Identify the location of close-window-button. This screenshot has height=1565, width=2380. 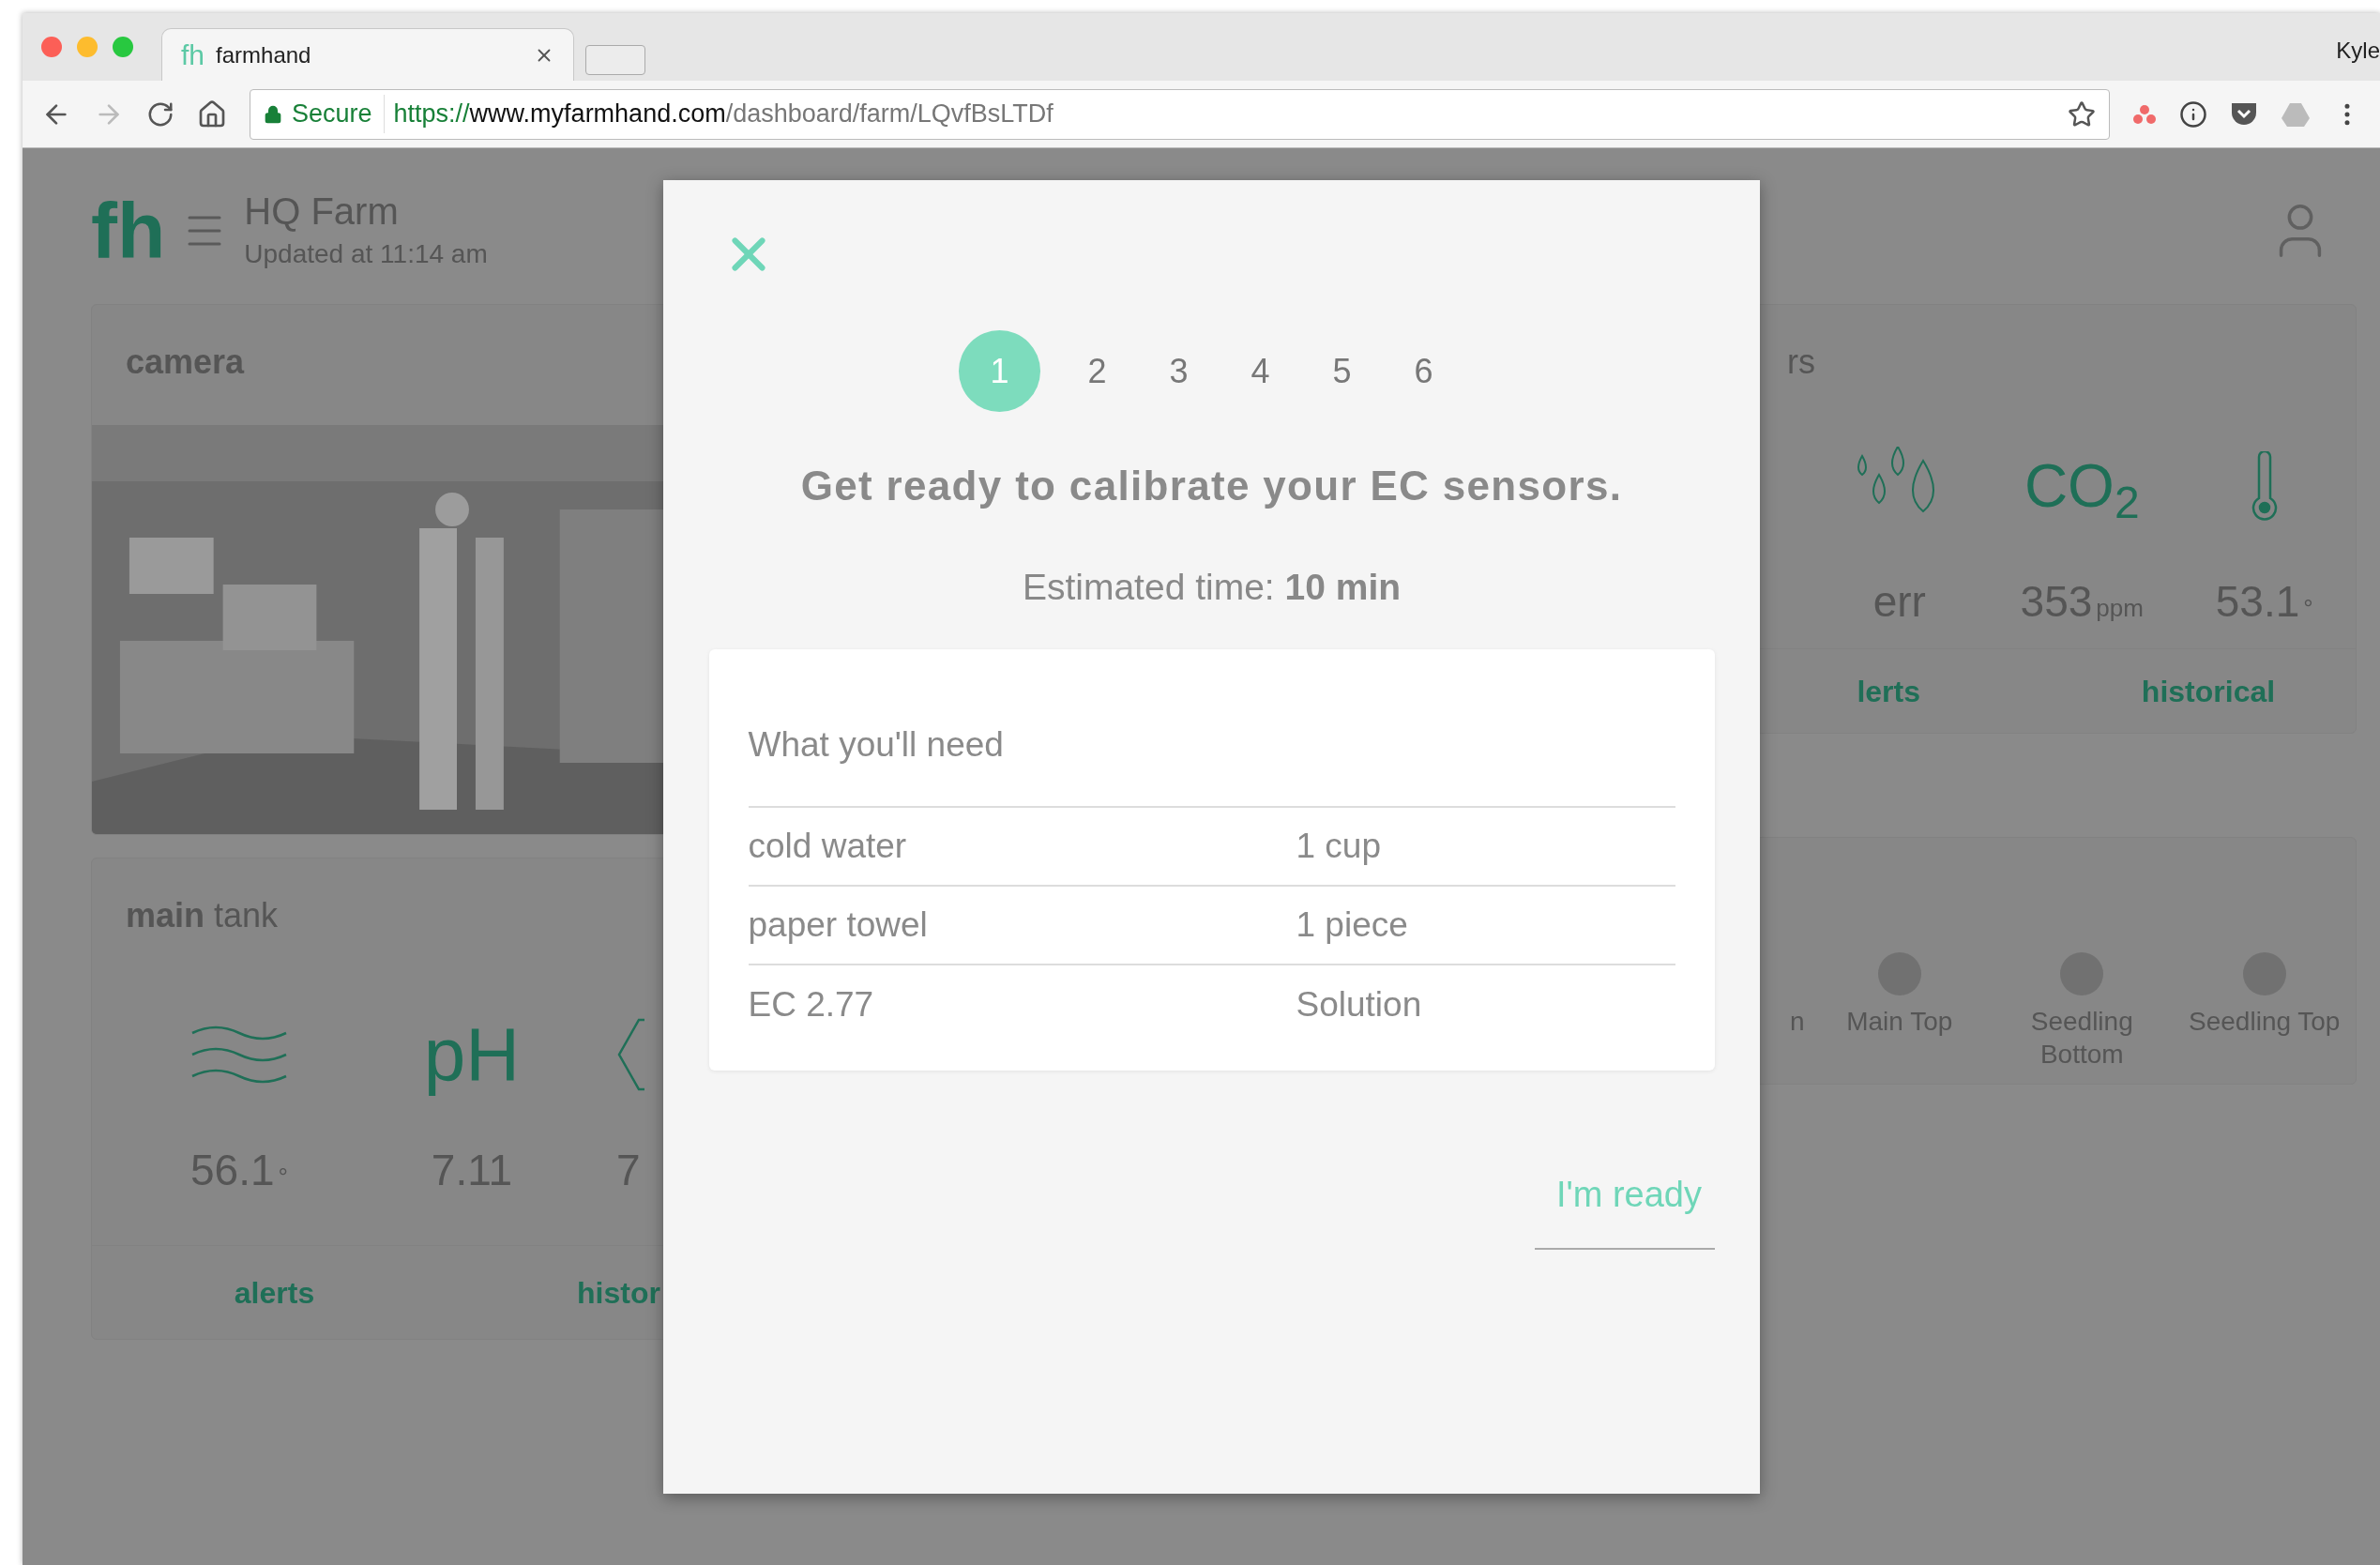
(51, 47).